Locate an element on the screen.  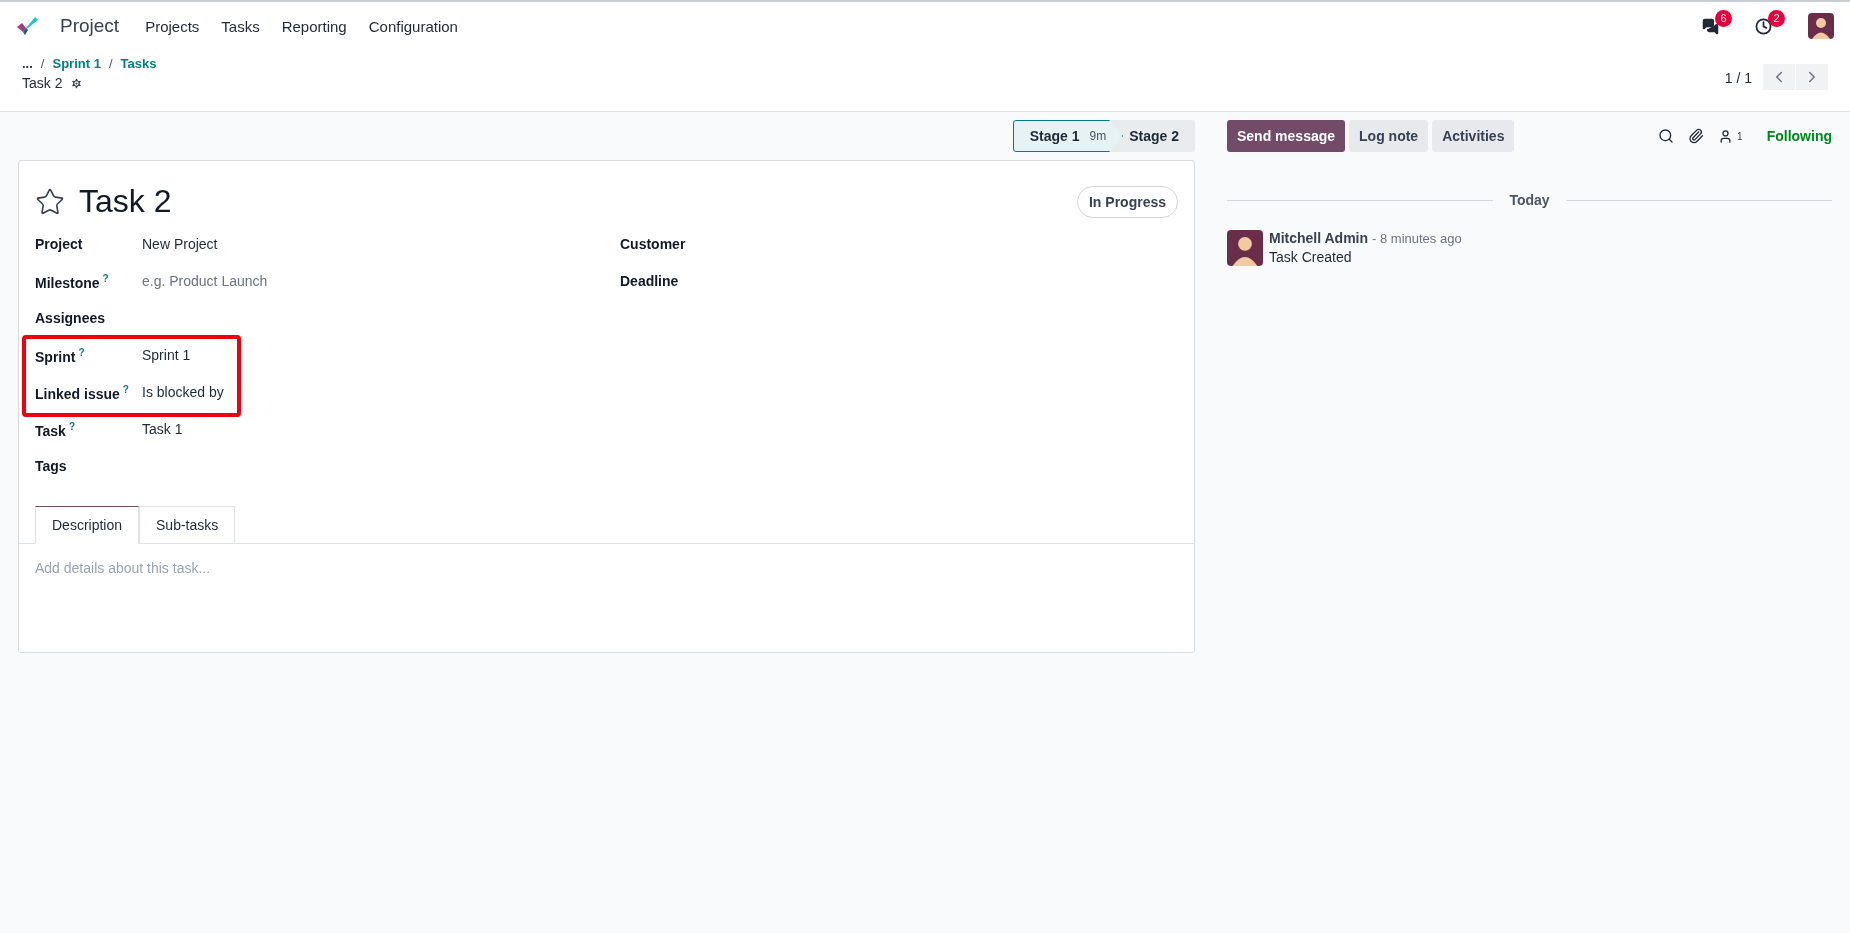
menu-item: Configuration is located at coordinates (413, 26).